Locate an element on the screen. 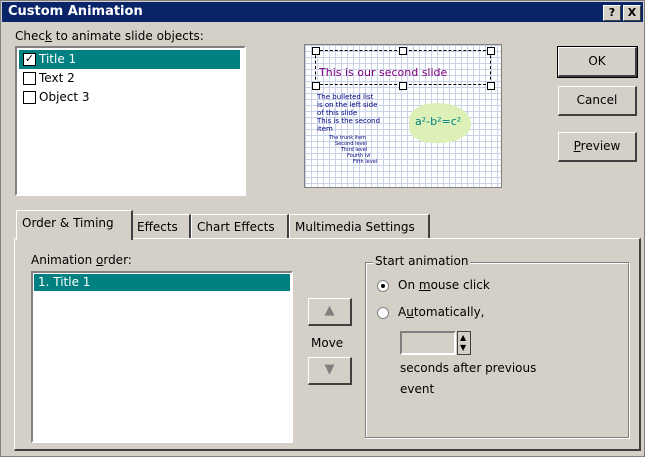  check-item-title-1: ✓ Title 1 is located at coordinates (129, 59).